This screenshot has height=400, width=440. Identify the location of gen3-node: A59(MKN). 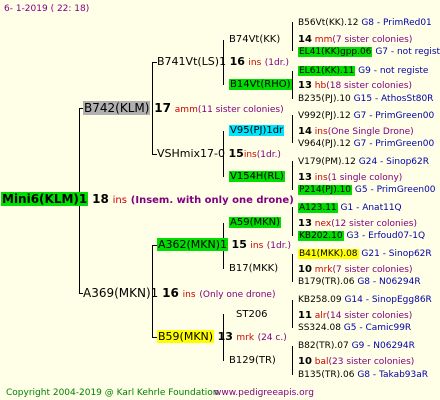
(255, 223).